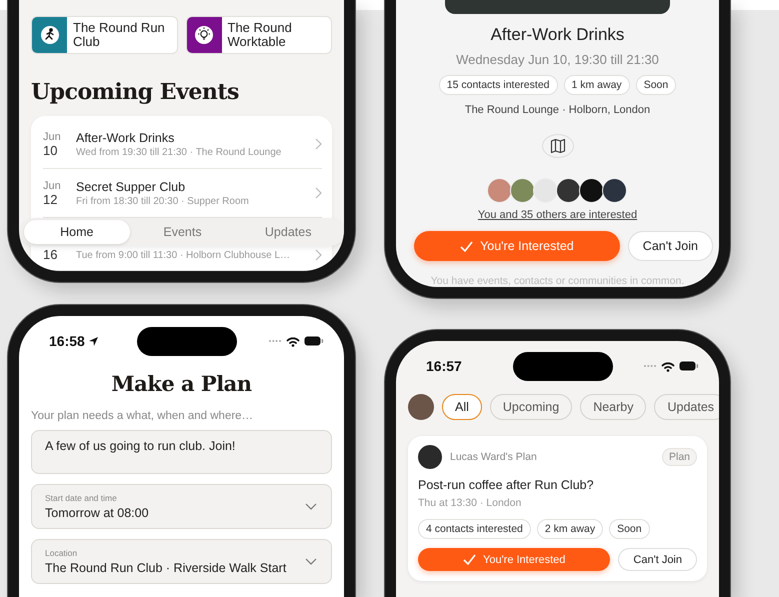 This screenshot has width=779, height=597. What do you see at coordinates (163, 201) in the screenshot?
I see `event-detail: Fri from 18:30 till 20:30 · Supper Room` at bounding box center [163, 201].